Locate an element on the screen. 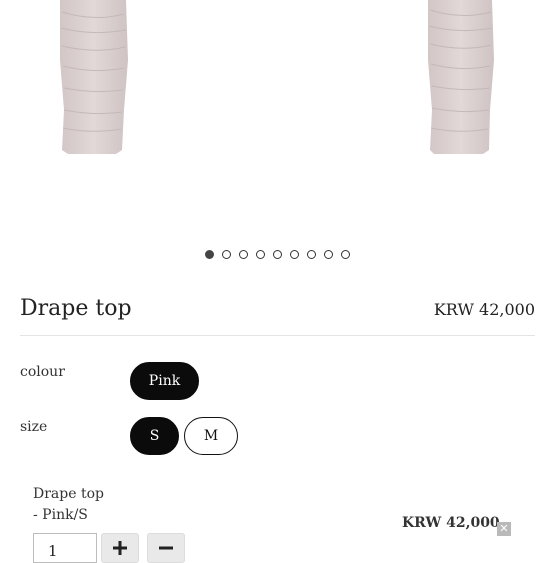  close-icon: ✕ is located at coordinates (504, 528).